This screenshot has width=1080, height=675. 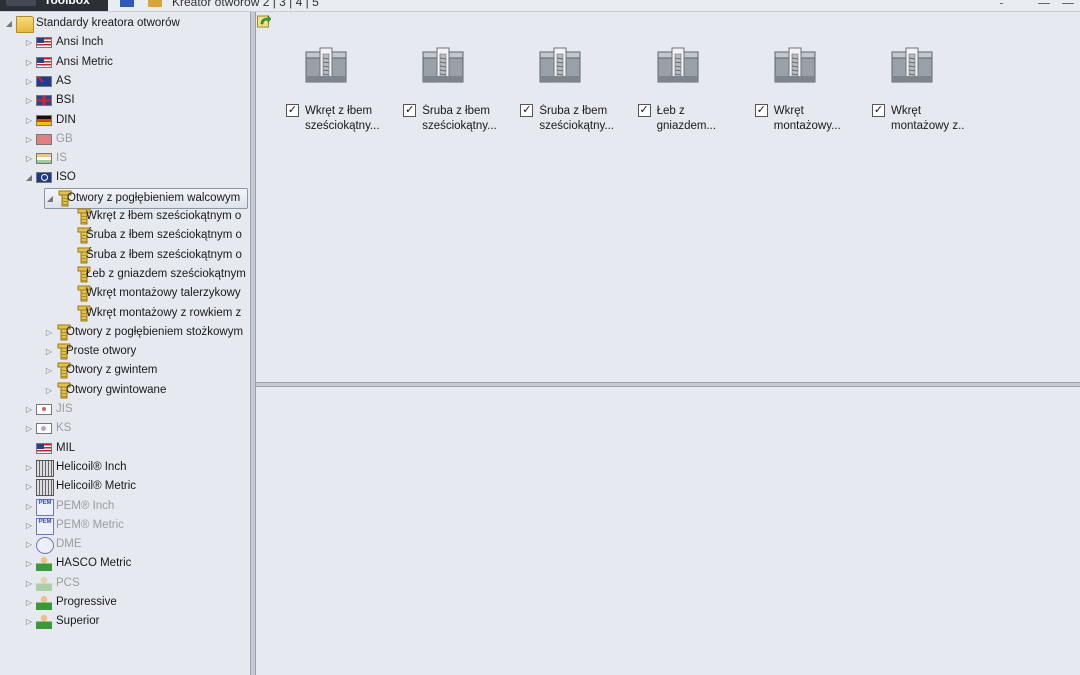 I want to click on expand-arrow-icon, so click(x=29, y=448).